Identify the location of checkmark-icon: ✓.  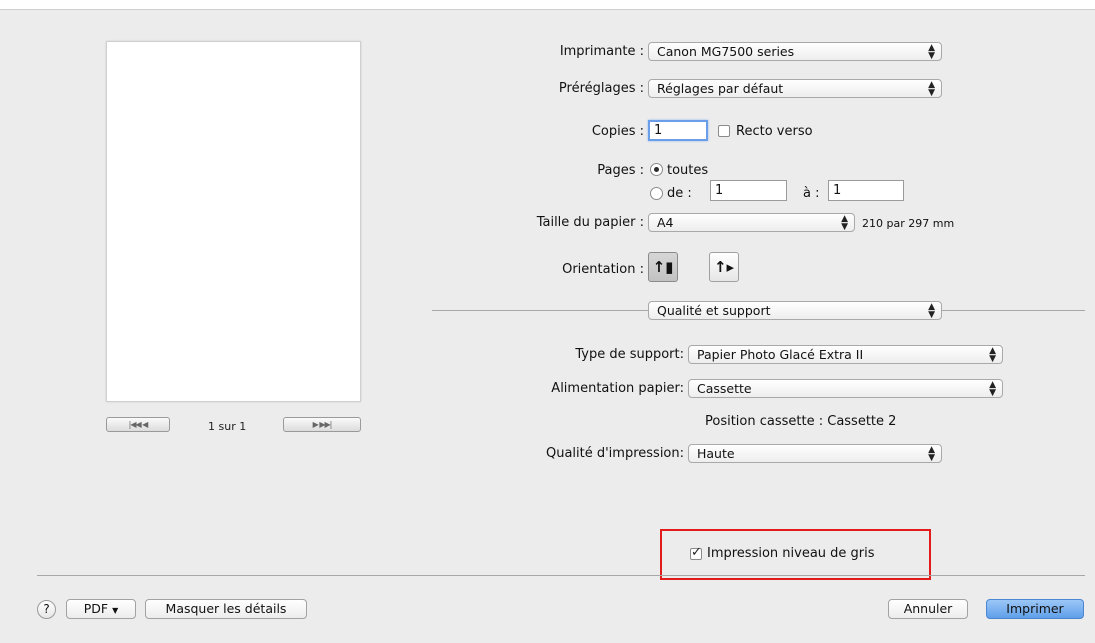
(696, 552).